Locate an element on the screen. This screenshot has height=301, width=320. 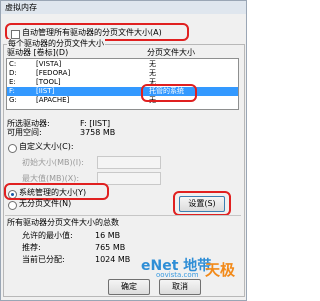
drive-row-selected: F: [IIST] 托管的系统 is located at coordinates (122, 91).